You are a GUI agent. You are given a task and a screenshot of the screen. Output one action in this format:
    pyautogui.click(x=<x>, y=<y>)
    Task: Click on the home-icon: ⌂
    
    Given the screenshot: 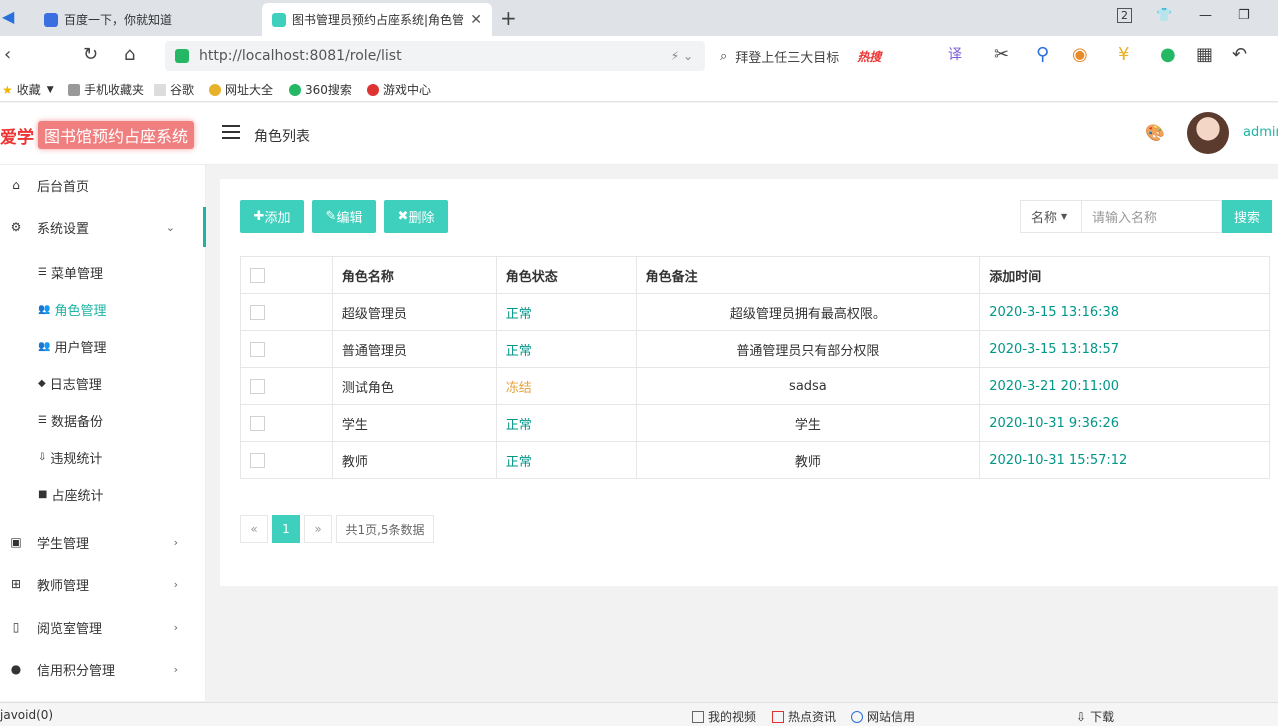 What is the action you would take?
    pyautogui.click(x=129, y=54)
    